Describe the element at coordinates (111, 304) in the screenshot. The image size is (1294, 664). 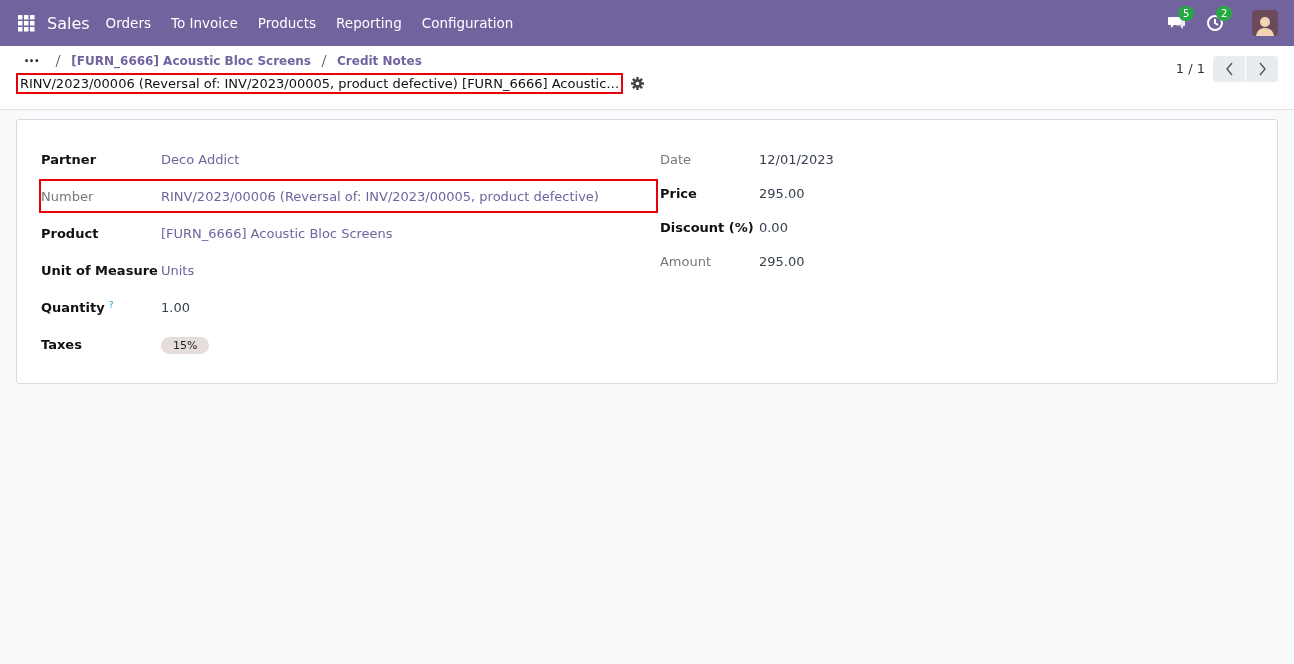
I see `help-tooltip-mark: ?` at that location.